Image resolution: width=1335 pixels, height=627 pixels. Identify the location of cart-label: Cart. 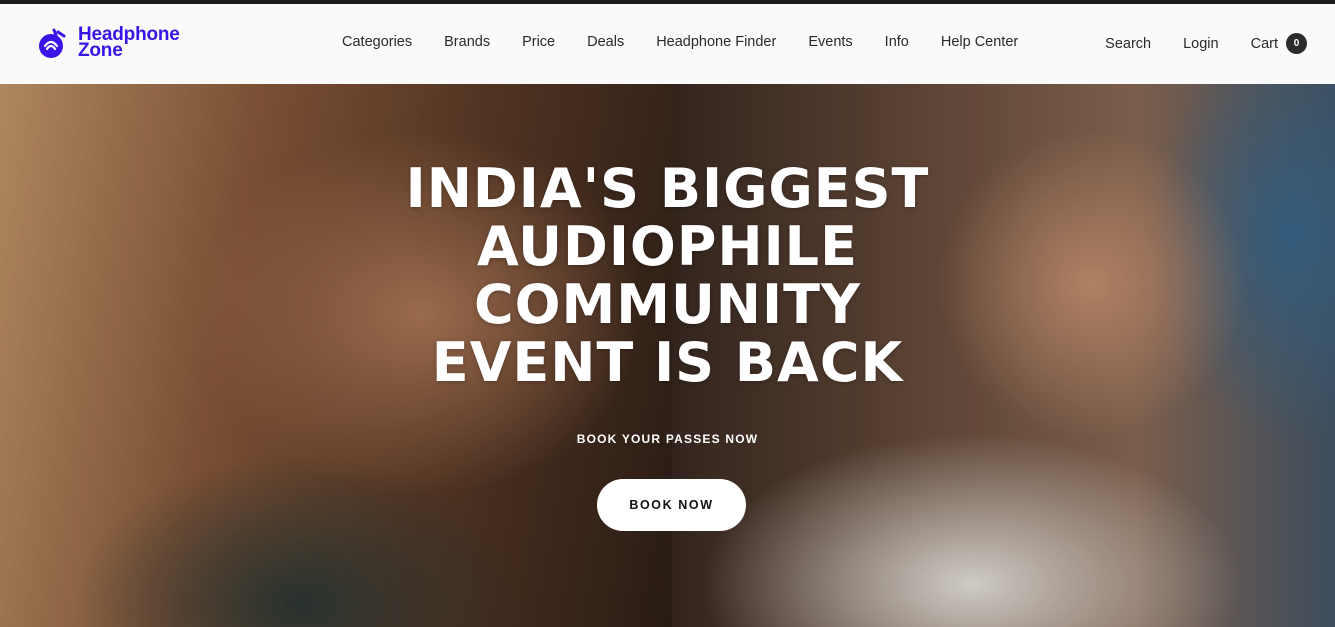
(1264, 43).